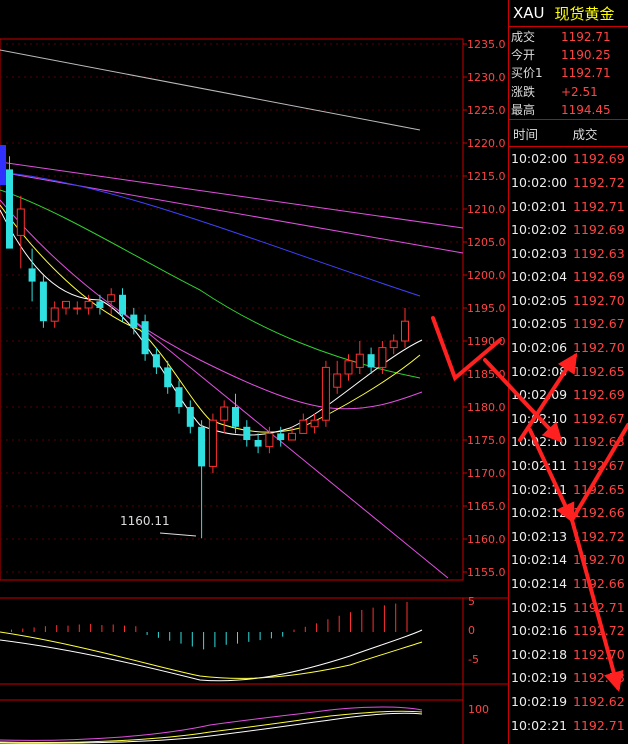 Image resolution: width=628 pixels, height=744 pixels. I want to click on tick-row: 10:02:12 1192.66, so click(568, 513).